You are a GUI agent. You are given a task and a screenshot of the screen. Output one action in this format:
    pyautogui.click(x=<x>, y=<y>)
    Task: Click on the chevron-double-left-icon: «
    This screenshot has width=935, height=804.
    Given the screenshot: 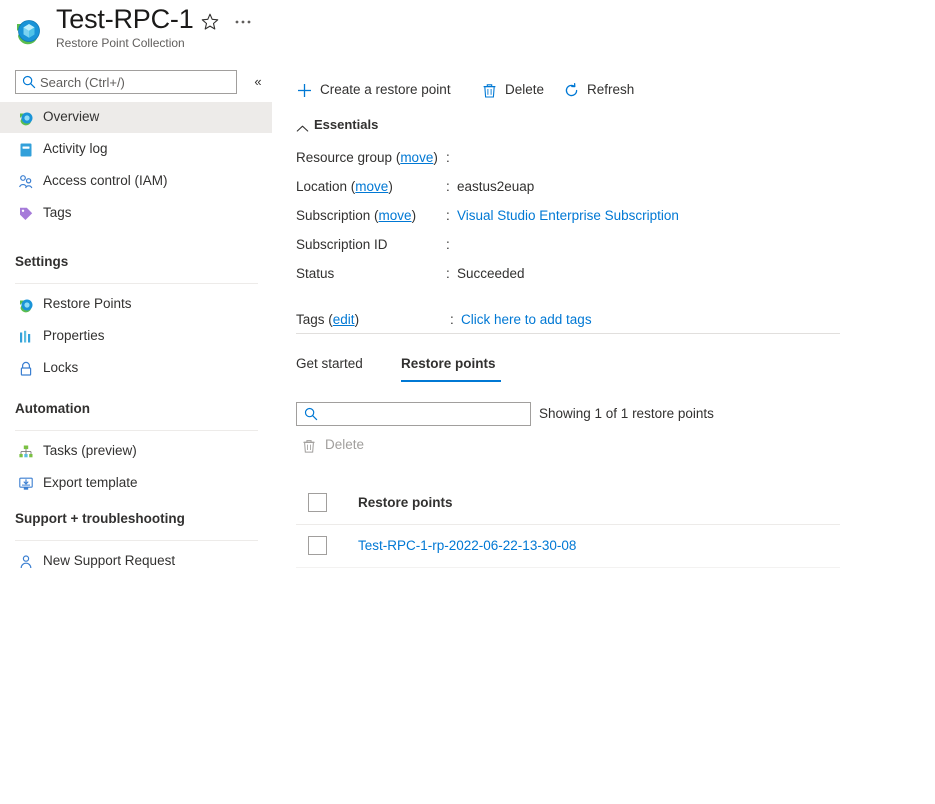 What is the action you would take?
    pyautogui.click(x=258, y=82)
    